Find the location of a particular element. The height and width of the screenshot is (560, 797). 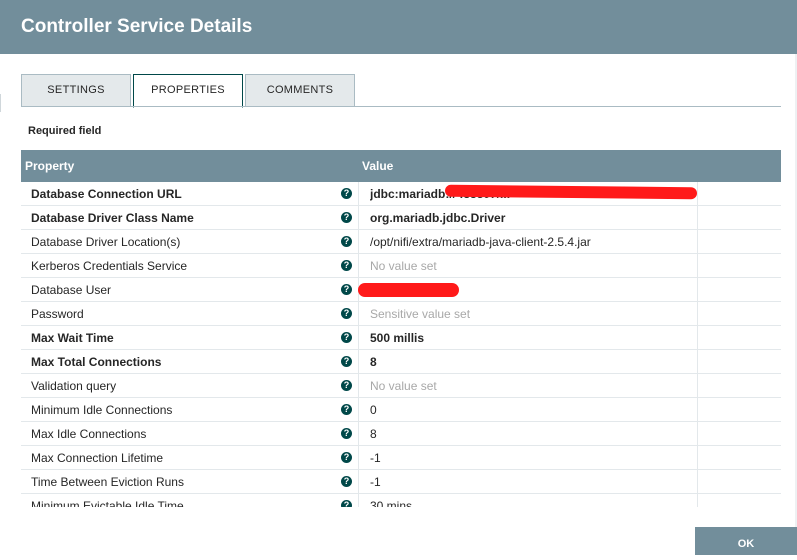

property-value: org.mariadb.jdbc.Driver is located at coordinates (532, 218).